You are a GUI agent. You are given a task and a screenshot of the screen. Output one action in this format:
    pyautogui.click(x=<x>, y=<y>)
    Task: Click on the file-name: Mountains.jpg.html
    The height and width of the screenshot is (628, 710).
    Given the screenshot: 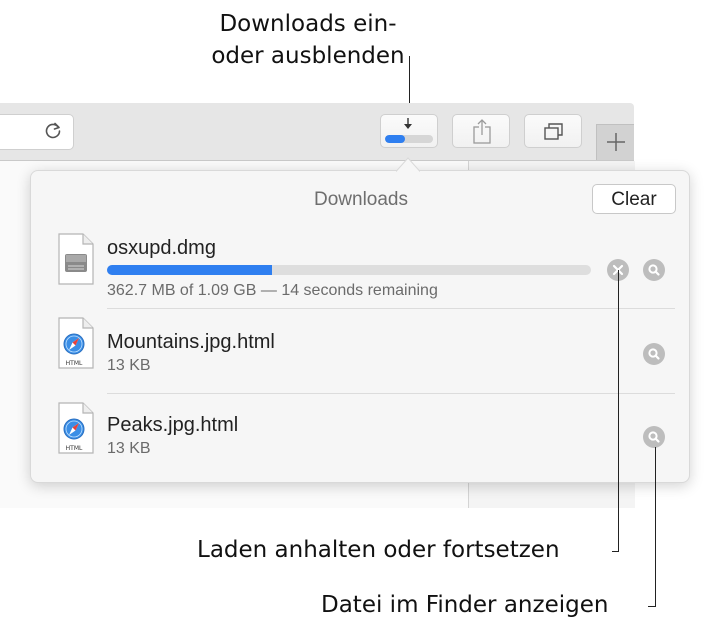 What is the action you would take?
    pyautogui.click(x=191, y=342)
    